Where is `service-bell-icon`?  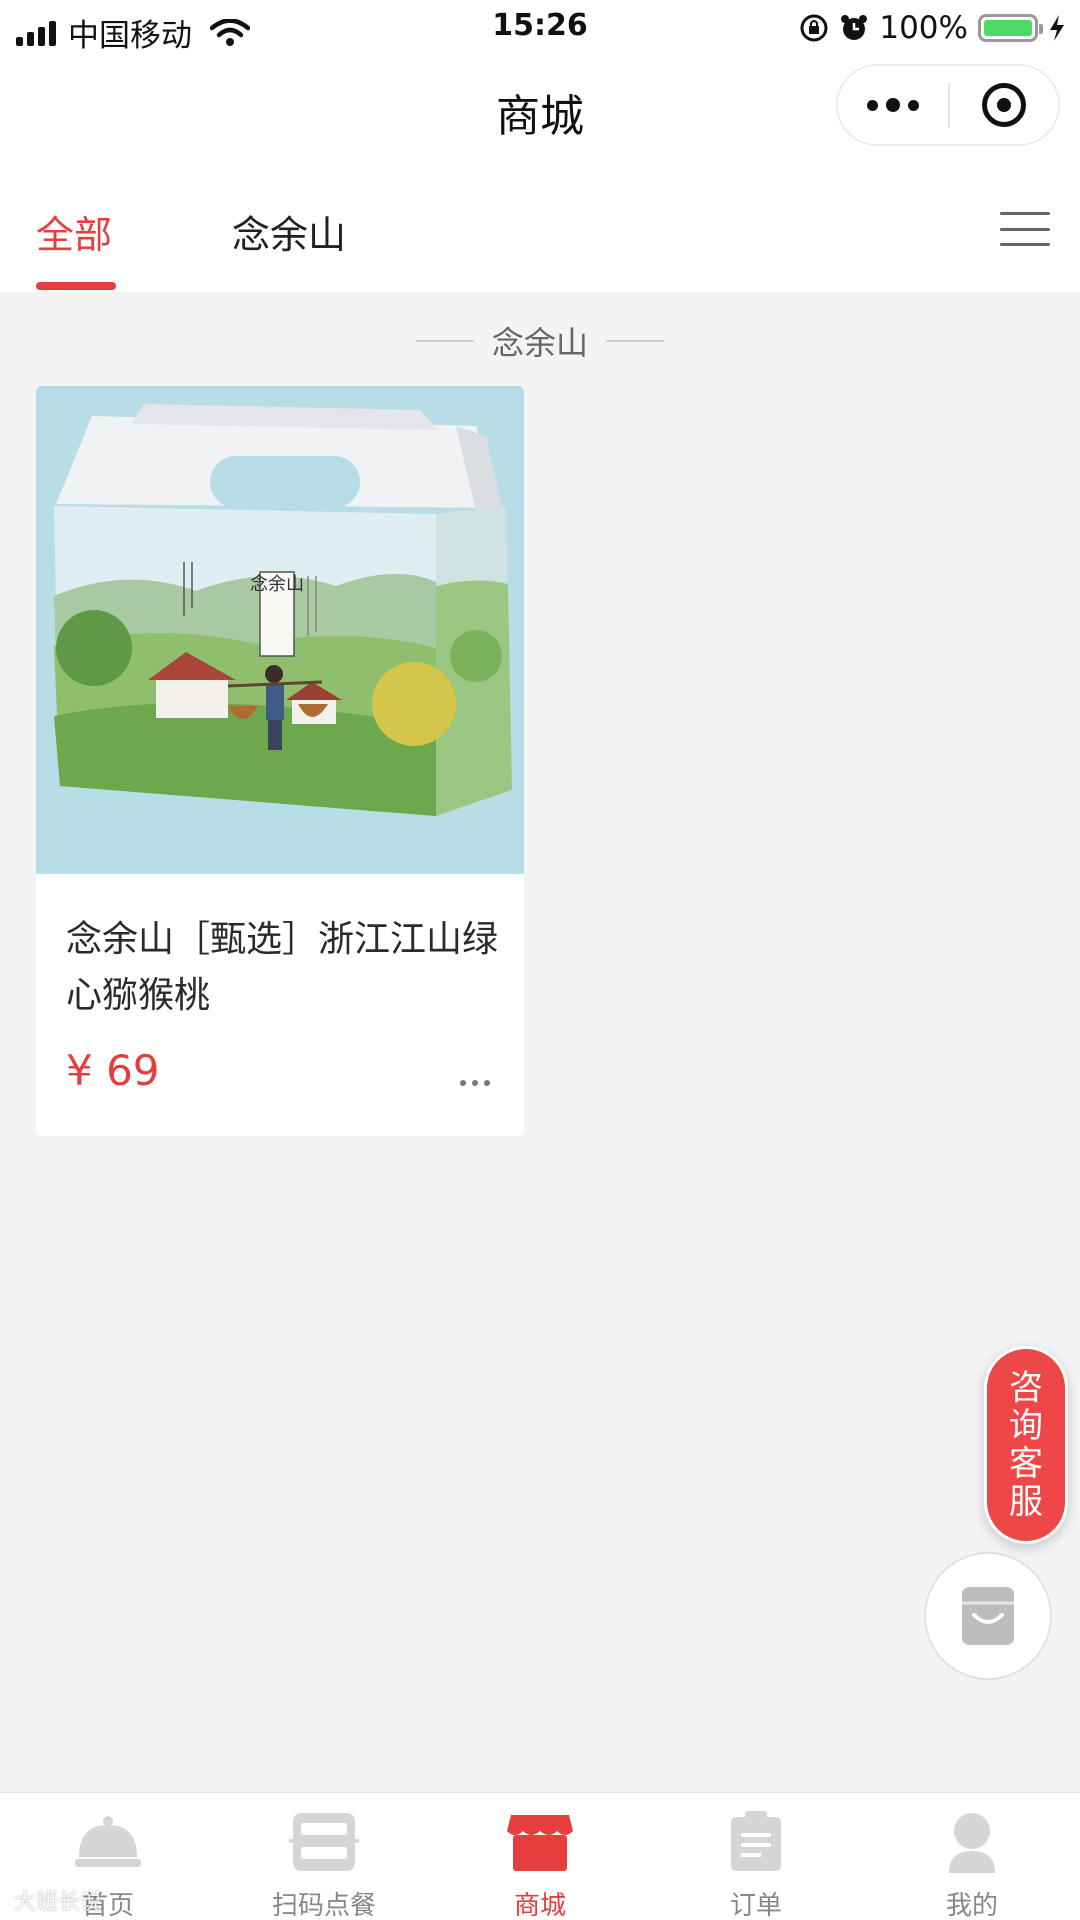
service-bell-icon is located at coordinates (108, 1841).